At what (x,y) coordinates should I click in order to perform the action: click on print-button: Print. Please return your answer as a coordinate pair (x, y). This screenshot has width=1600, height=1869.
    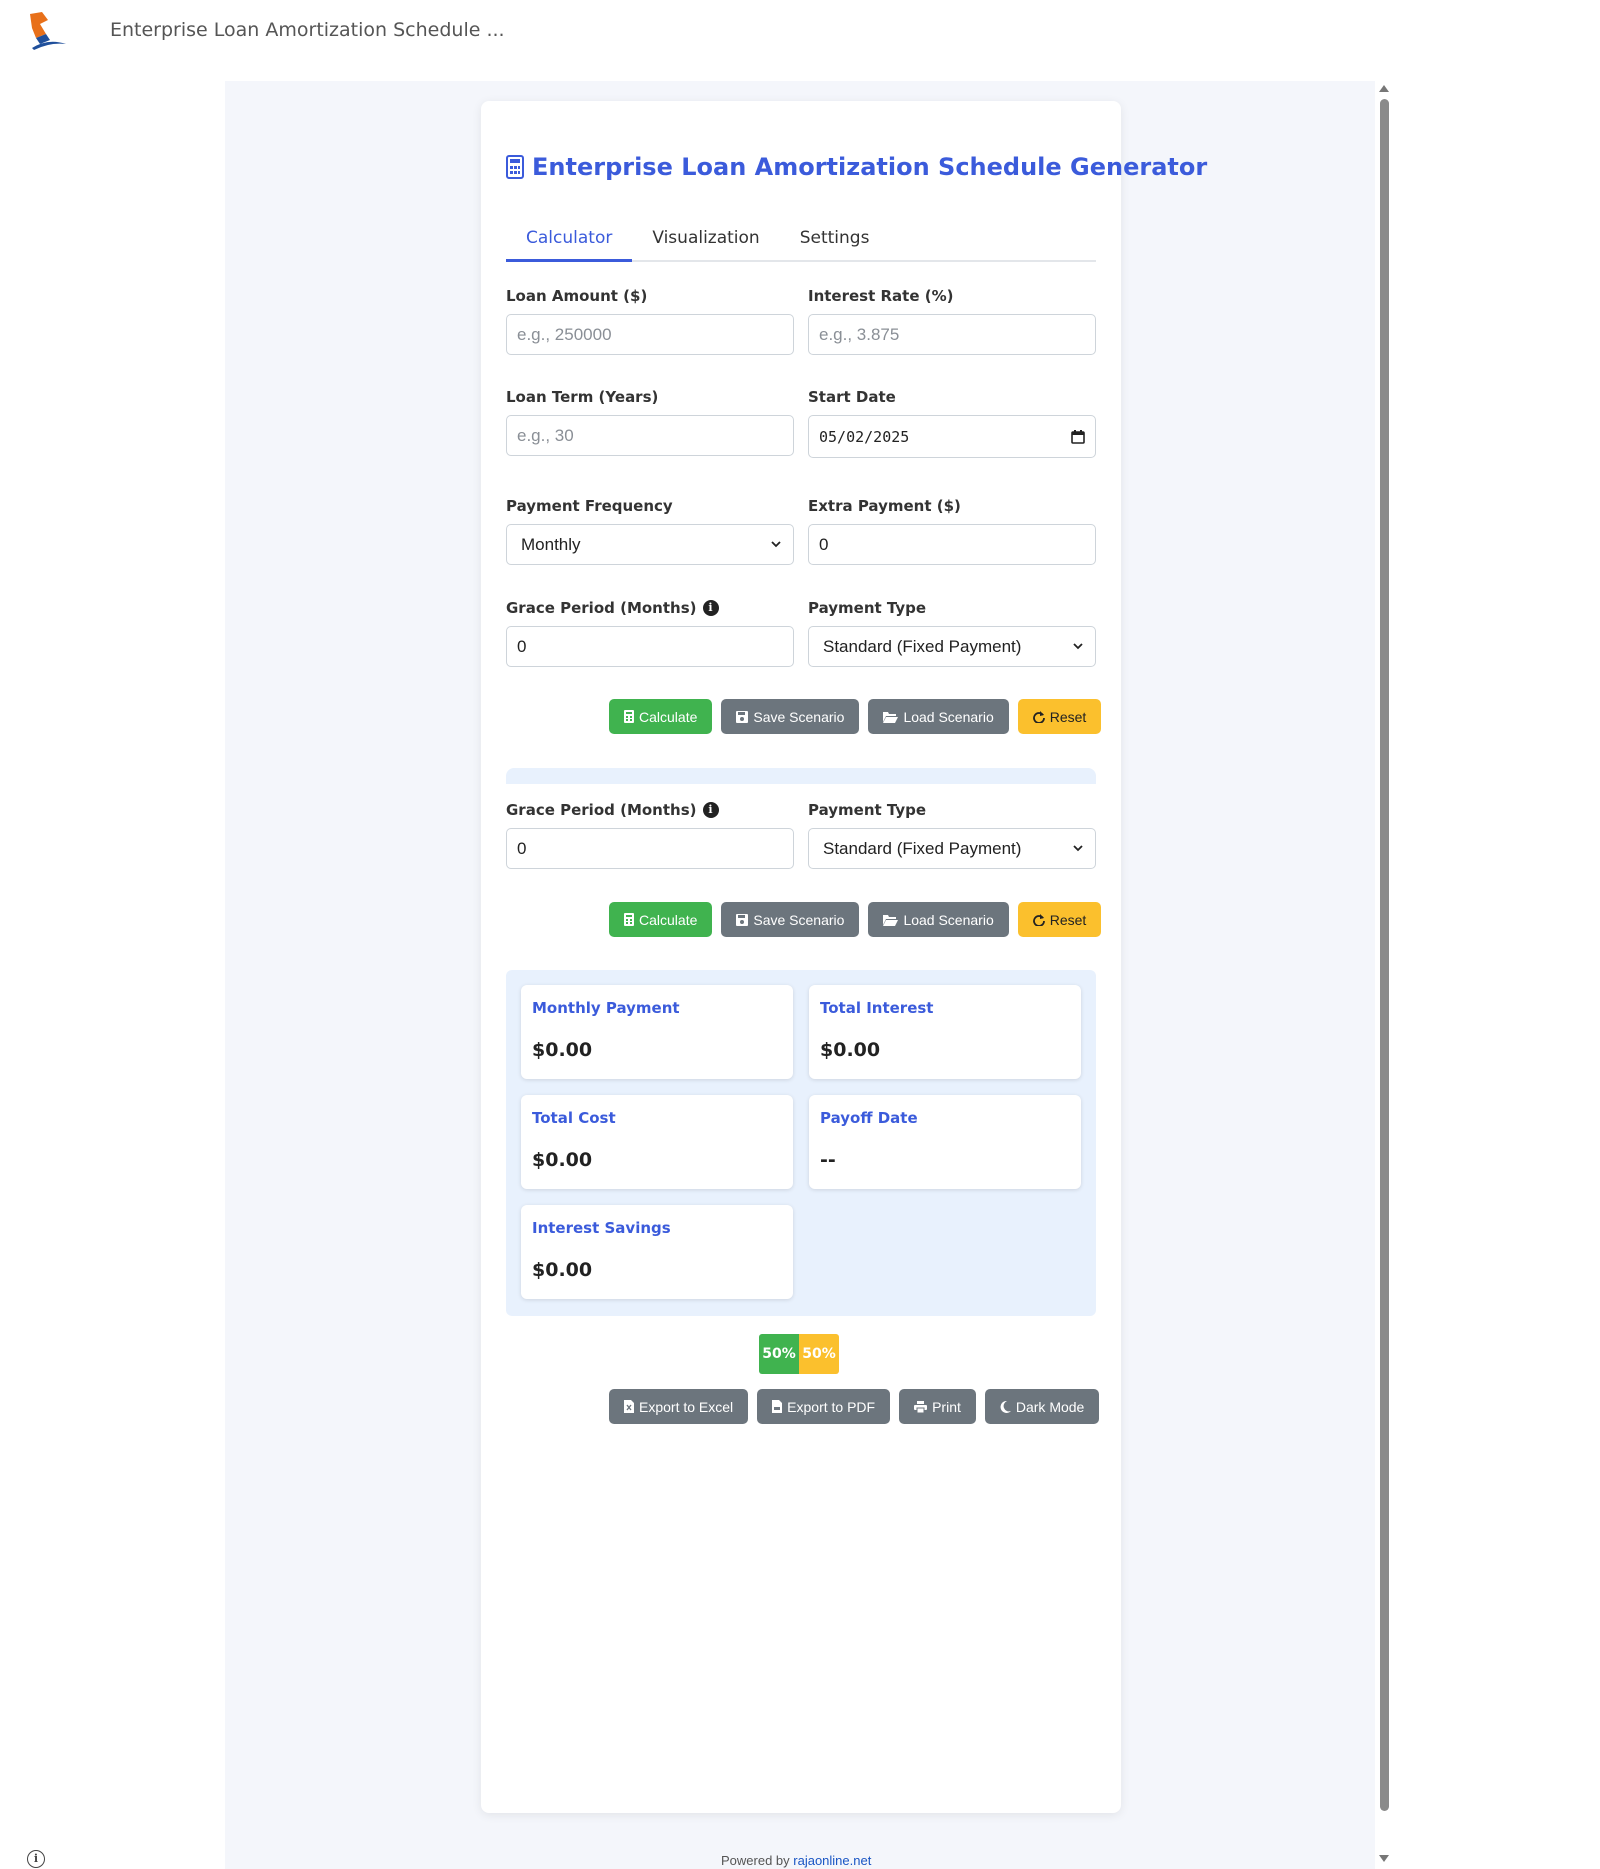
    Looking at the image, I should click on (937, 1406).